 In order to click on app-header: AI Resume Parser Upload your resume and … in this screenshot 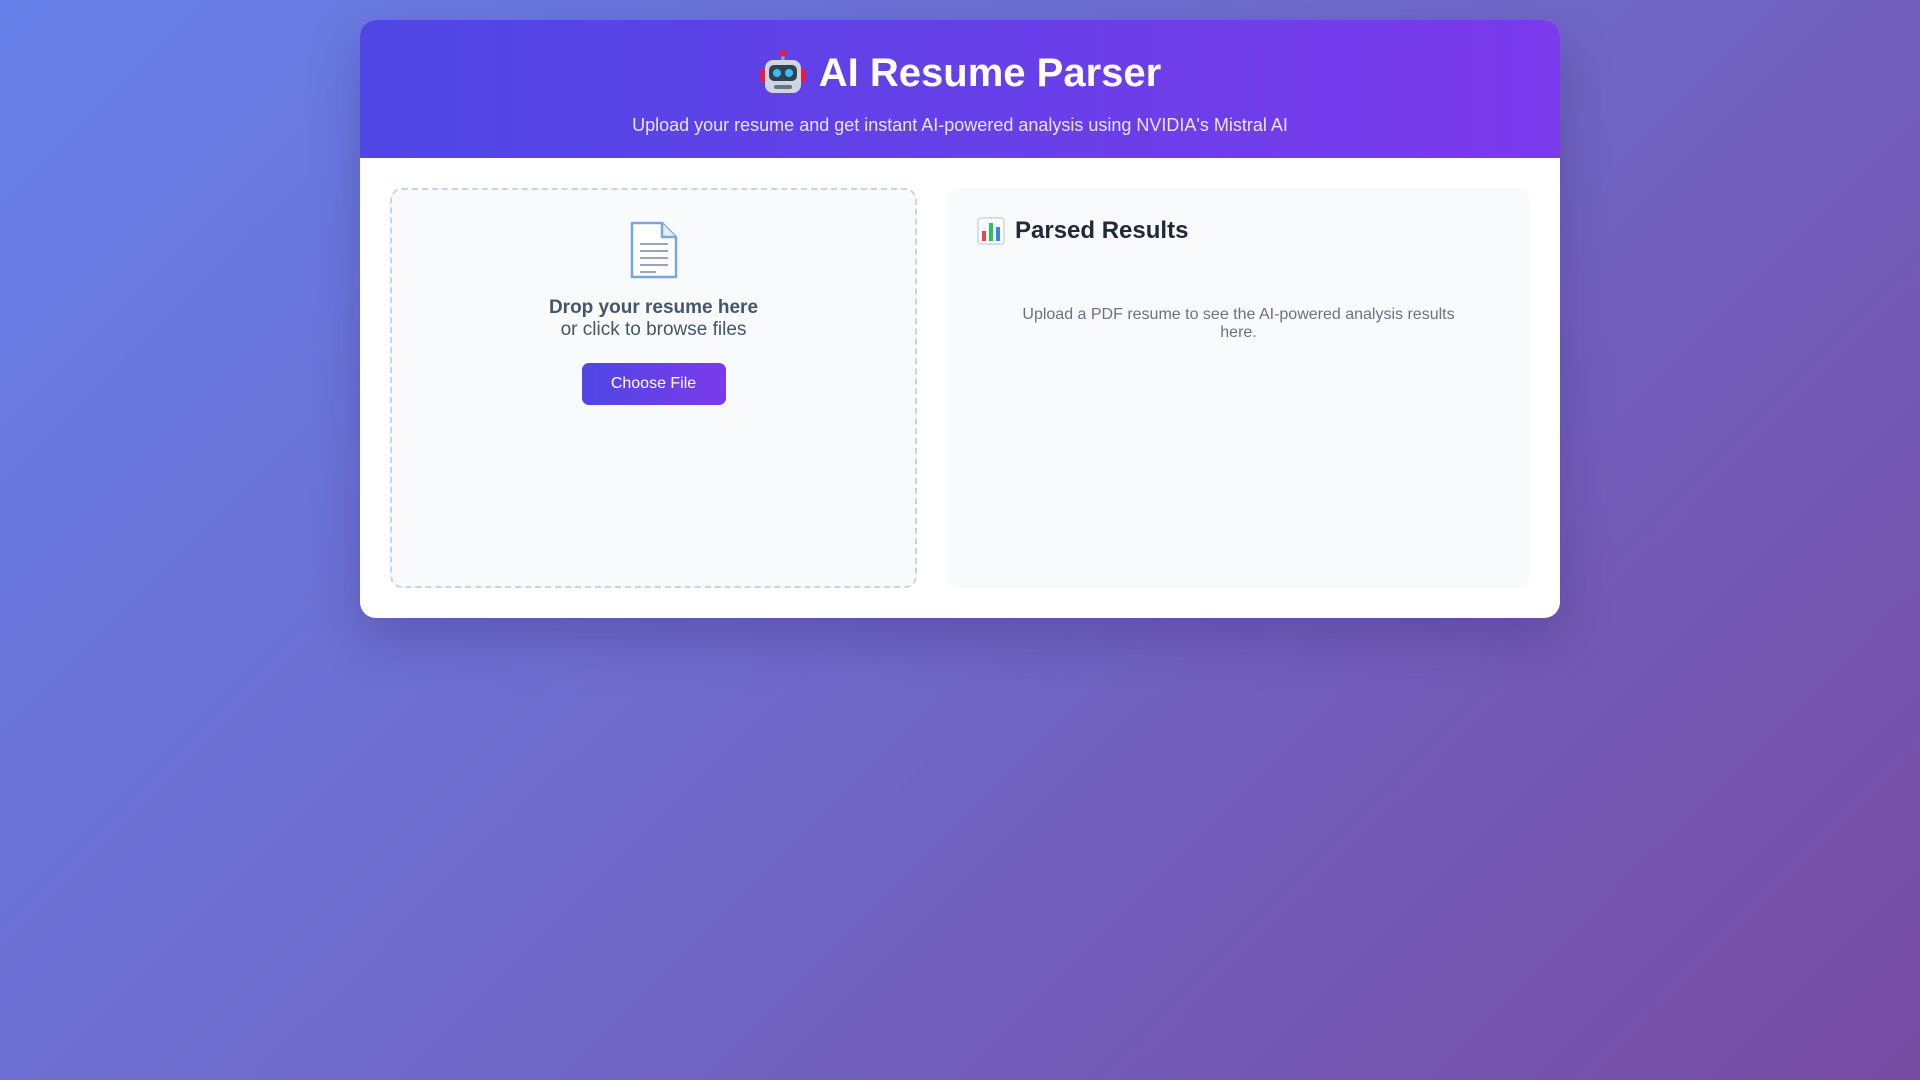, I will do `click(960, 89)`.